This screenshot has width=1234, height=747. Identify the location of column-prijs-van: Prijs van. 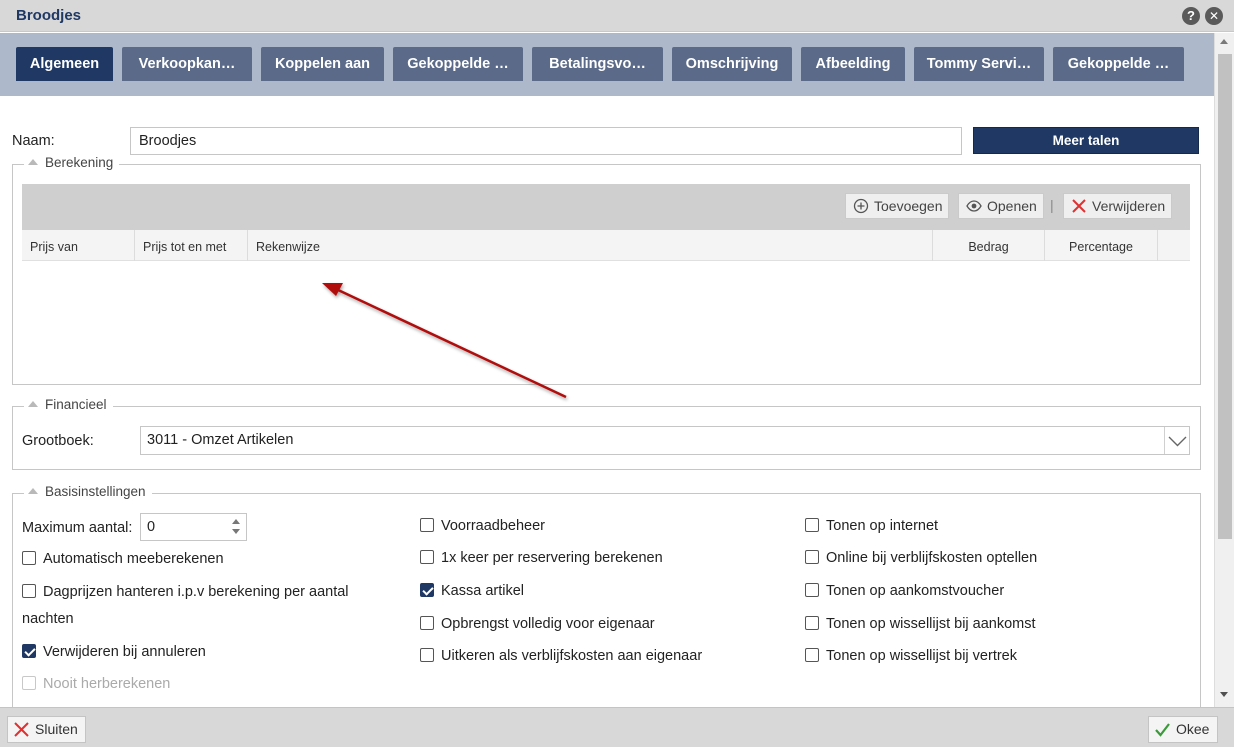
(78, 245).